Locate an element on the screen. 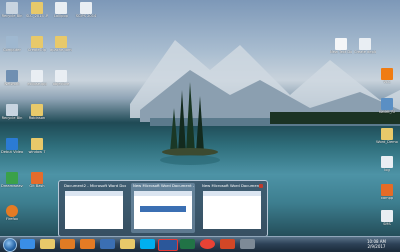 This screenshot has width=400, height=252. desktop-icon-file: eclipse.ipp is located at coordinates (37, 78).